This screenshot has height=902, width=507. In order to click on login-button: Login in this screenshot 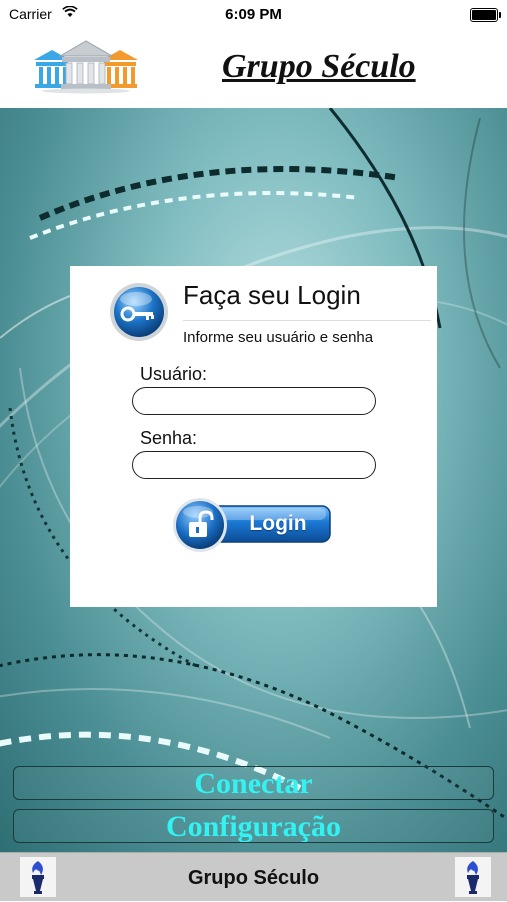, I will do `click(252, 525)`.